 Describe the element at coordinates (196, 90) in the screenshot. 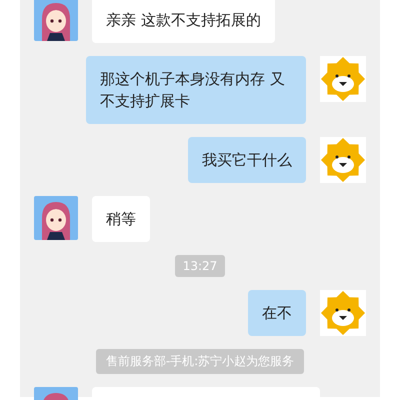

I see `message-bubble: 那这个机子本身没有内存 又不支持扩展卡` at that location.